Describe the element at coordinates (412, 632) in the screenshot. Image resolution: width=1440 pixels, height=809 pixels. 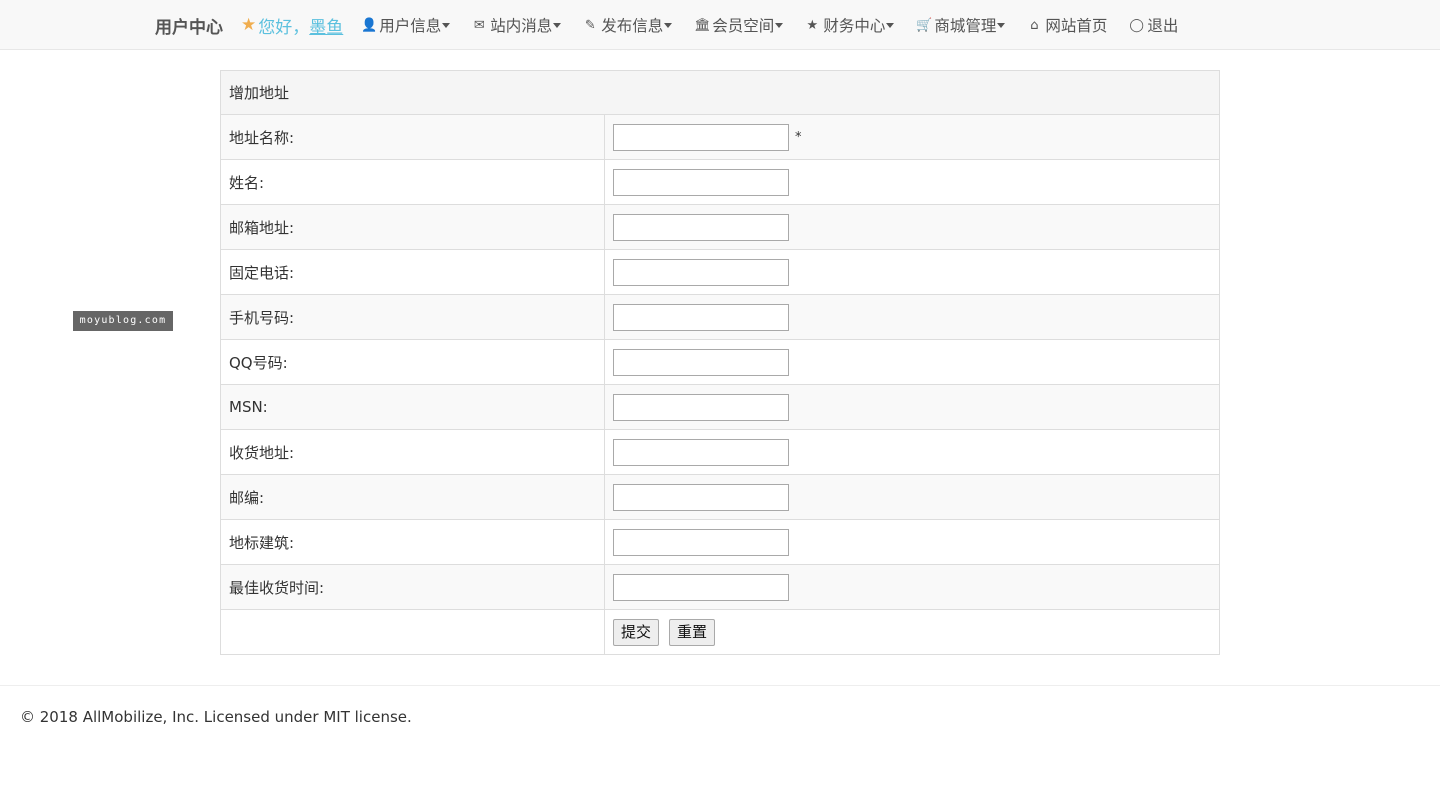
I see `empty-cell` at that location.